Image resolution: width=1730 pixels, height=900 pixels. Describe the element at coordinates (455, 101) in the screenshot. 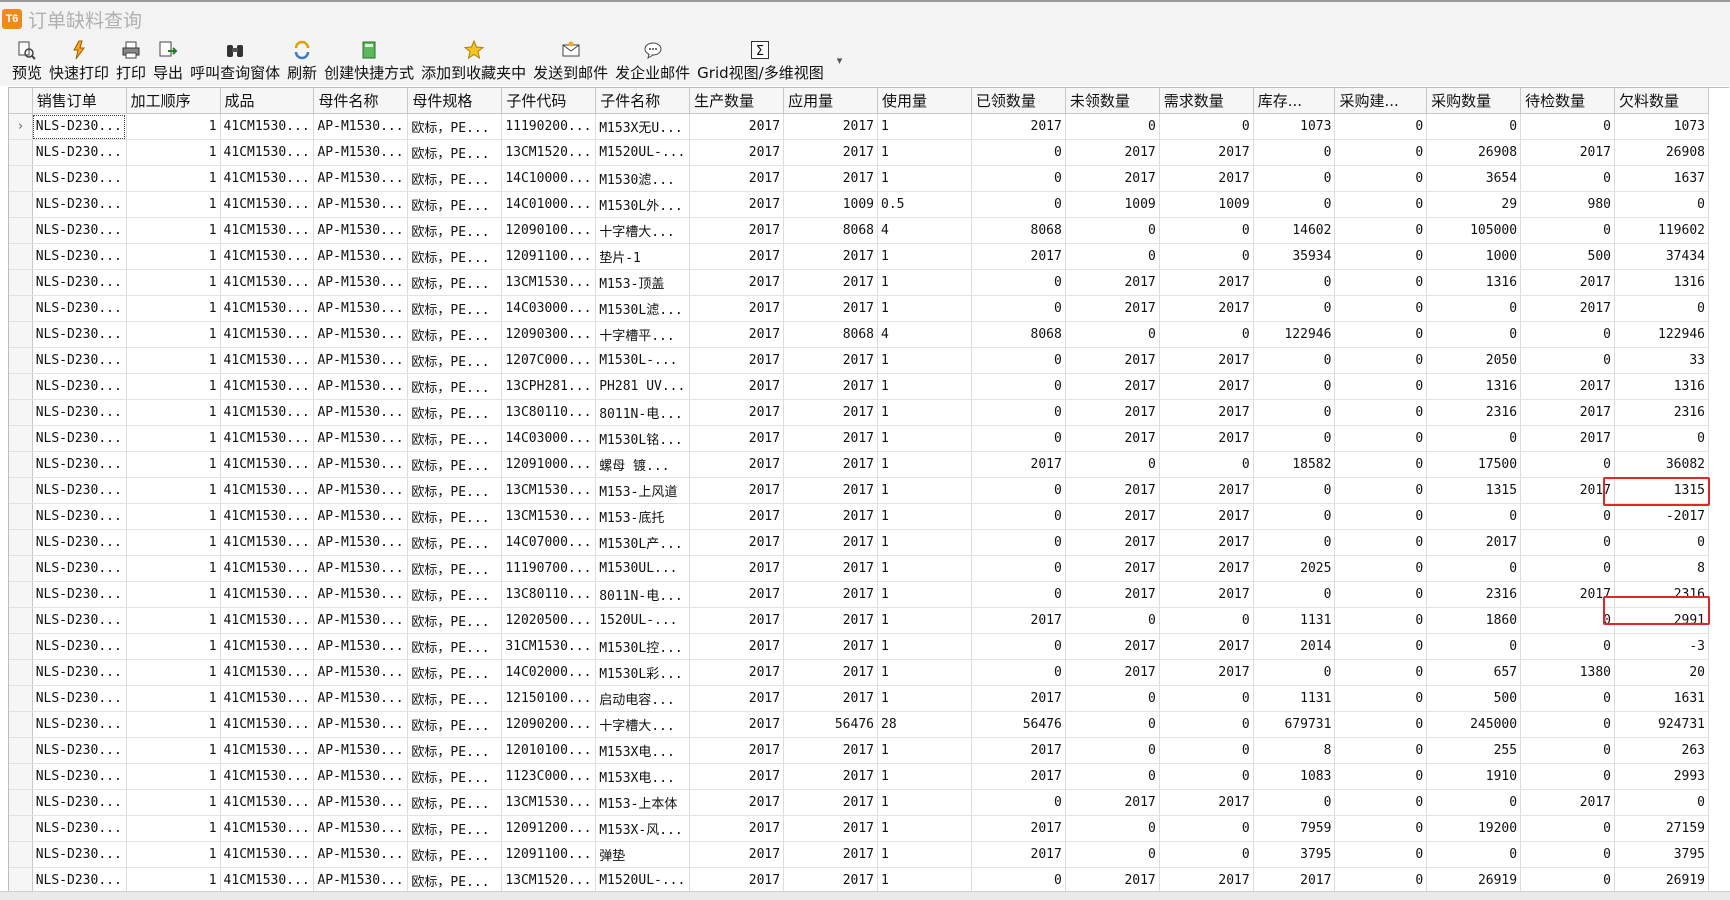

I see `column-header: 母件规格` at that location.